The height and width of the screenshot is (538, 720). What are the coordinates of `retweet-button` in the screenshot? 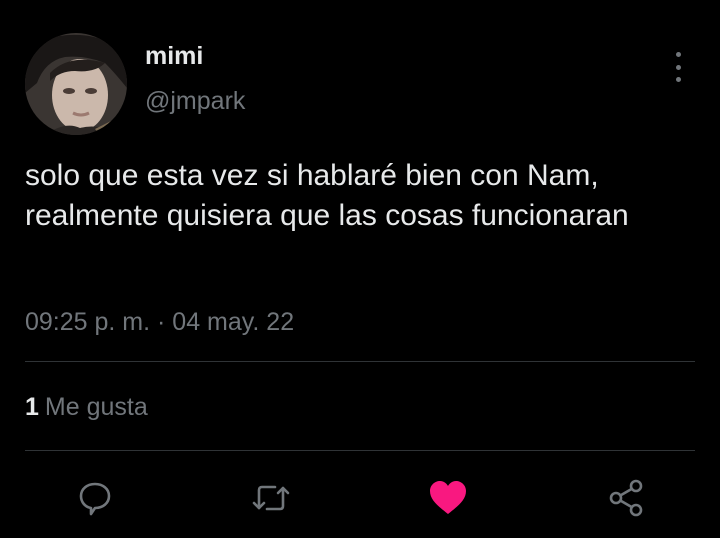 It's located at (271, 498).